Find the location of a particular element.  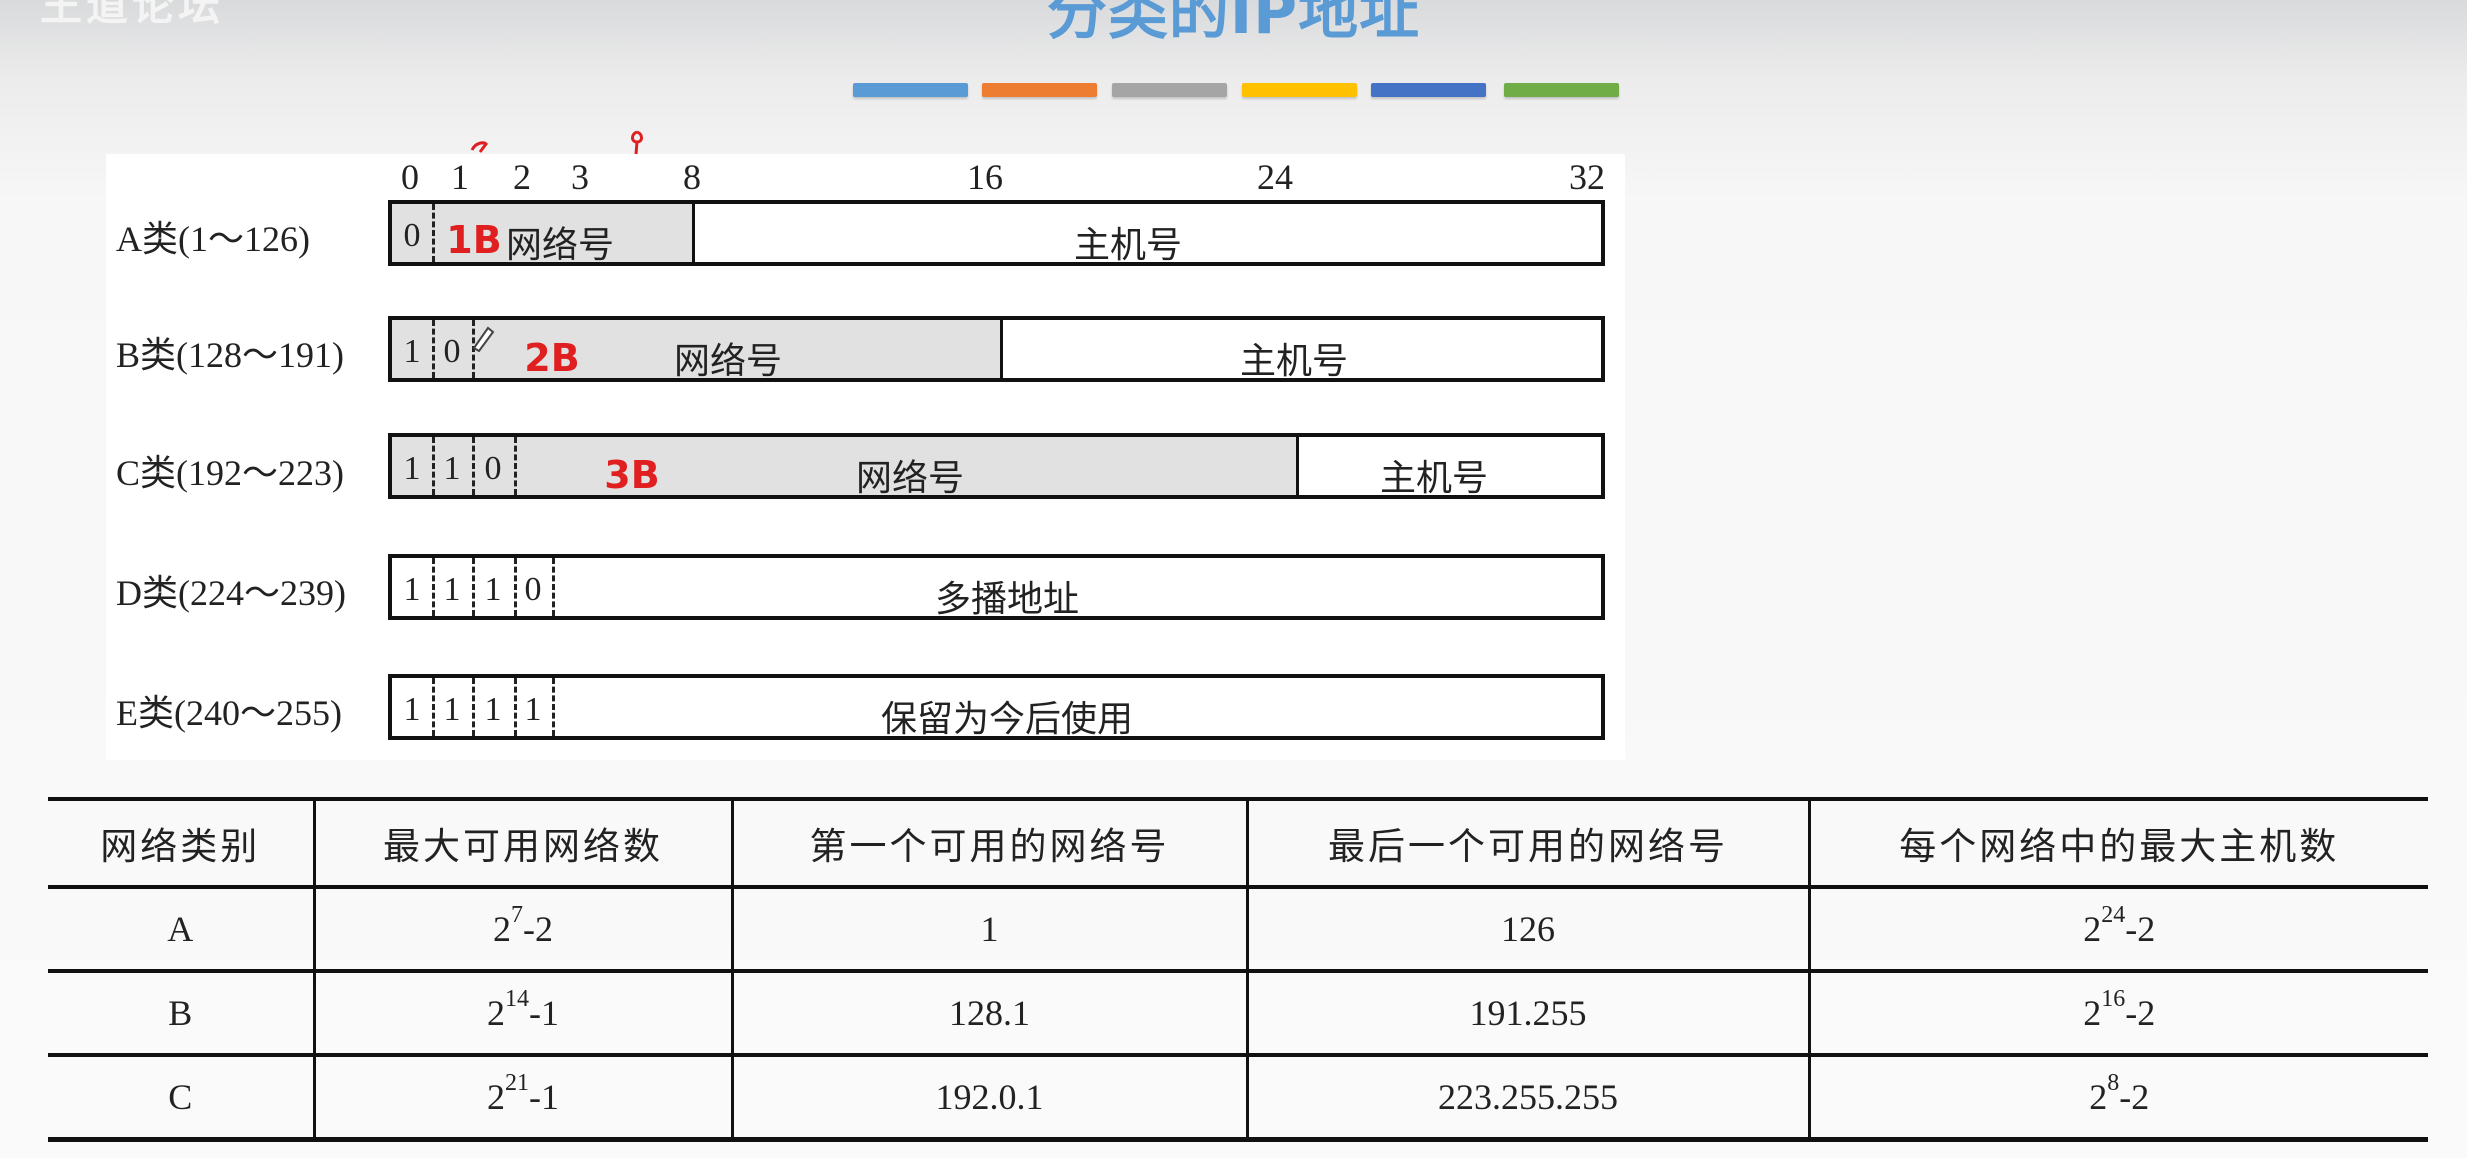

table-row: A 27-2 1 126 224-2 is located at coordinates (1238, 929).